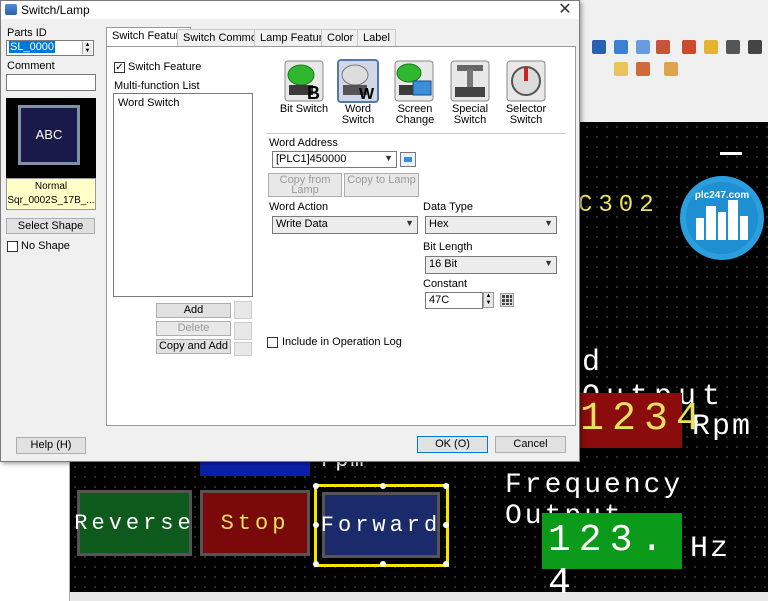  What do you see at coordinates (491, 265) in the screenshot?
I see `bit-length-select: 16 Bit ▼` at bounding box center [491, 265].